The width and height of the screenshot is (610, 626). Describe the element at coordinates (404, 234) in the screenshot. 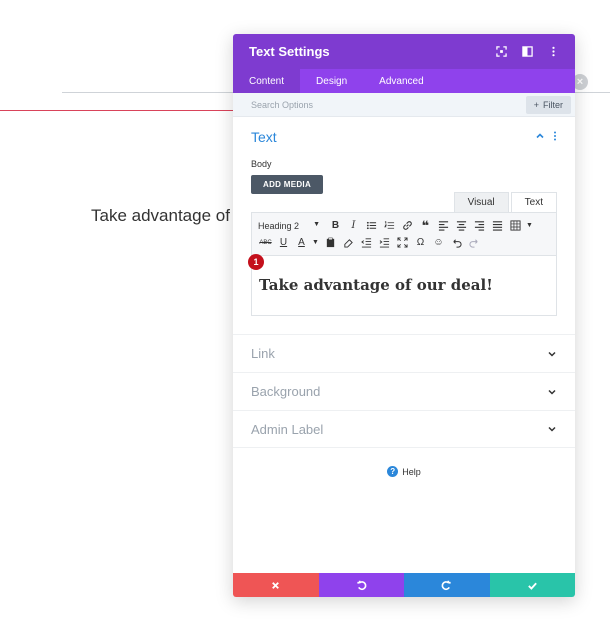

I see `editor-toolbar: Heading 2 ▼ B I ❝ ▼ ABC U A ▼ Ω ☺` at that location.